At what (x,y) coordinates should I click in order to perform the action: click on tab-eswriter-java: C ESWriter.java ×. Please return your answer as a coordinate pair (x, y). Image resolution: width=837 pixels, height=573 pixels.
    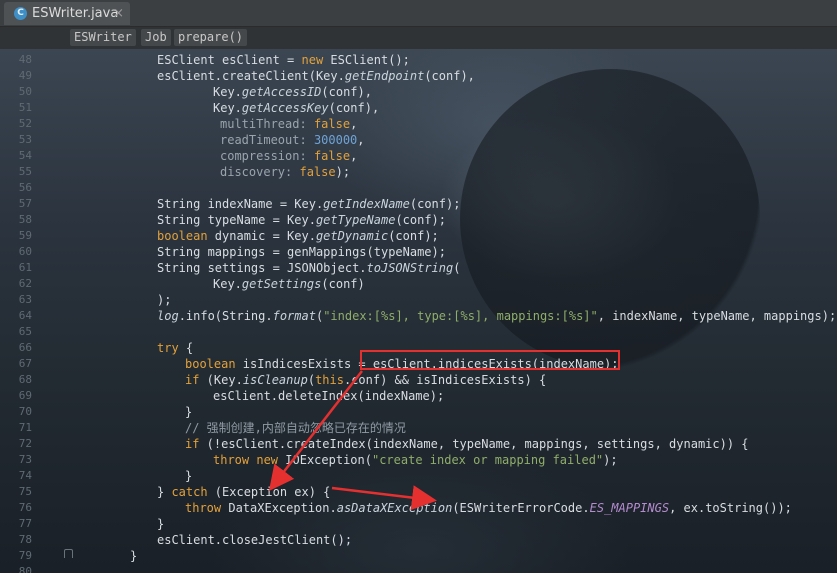
    Looking at the image, I should click on (67, 13).